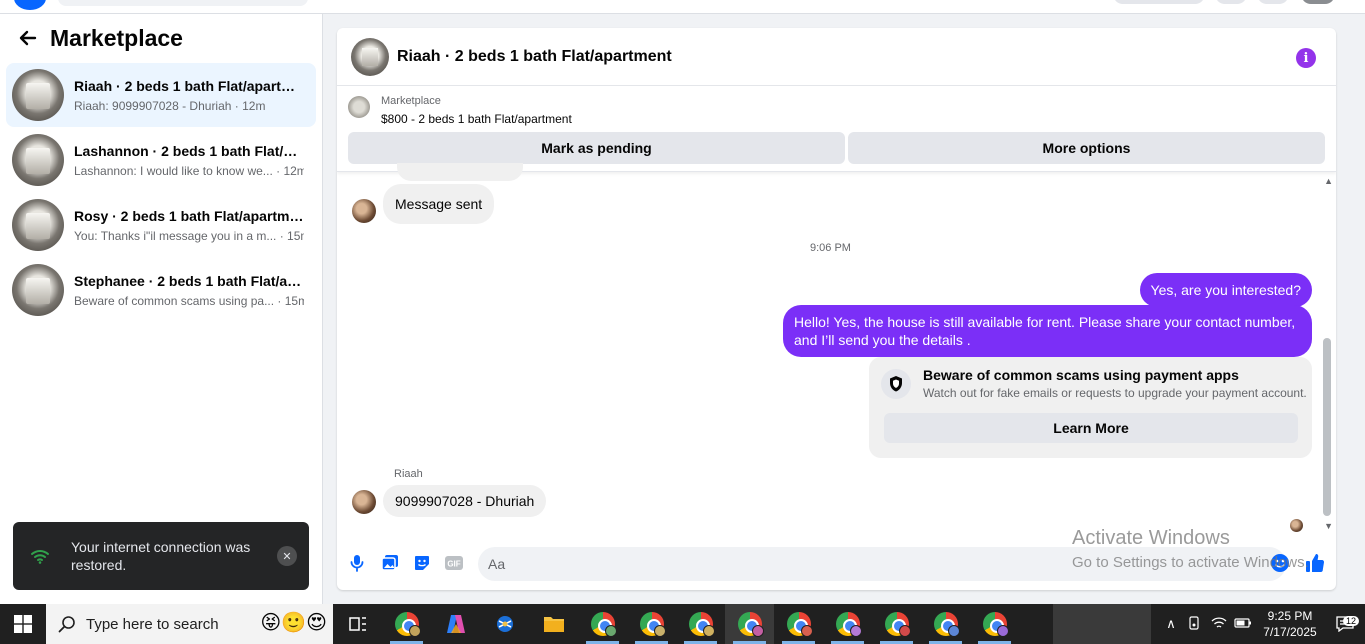 The height and width of the screenshot is (644, 1365). What do you see at coordinates (189, 300) in the screenshot?
I see `conversation-preview: Beware of common scams using pa... · 15m` at bounding box center [189, 300].